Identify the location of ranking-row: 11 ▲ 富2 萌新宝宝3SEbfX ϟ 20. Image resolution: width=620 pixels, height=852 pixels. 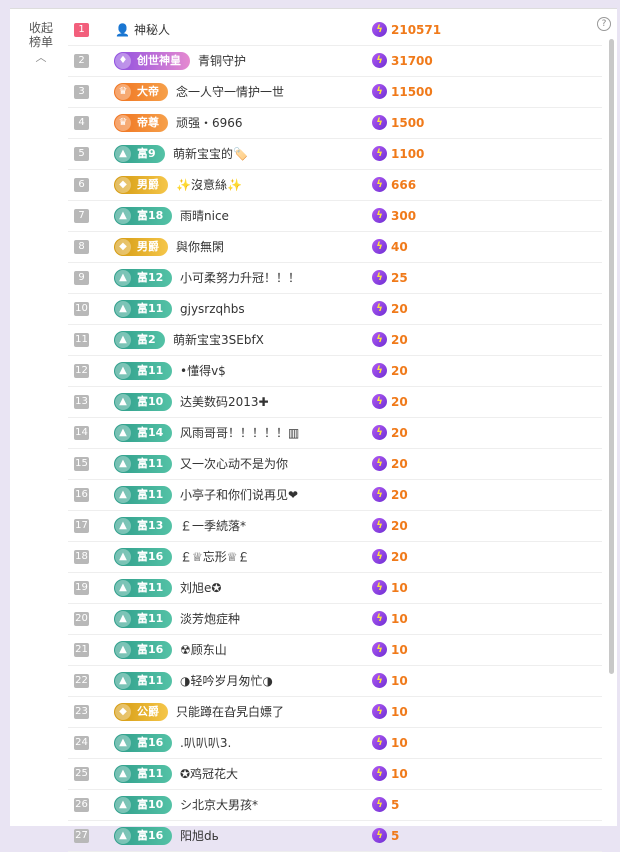
(335, 340).